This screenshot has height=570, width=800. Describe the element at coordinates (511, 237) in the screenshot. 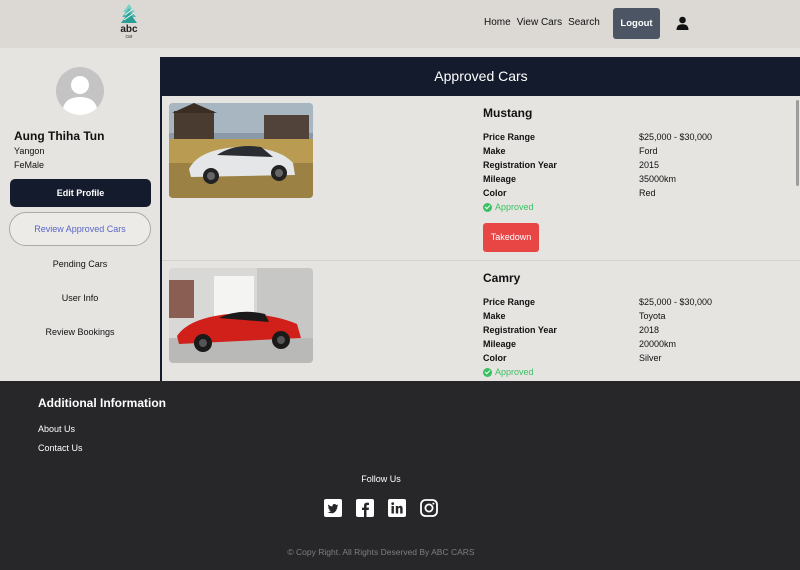

I see `takedown-button: Takedown` at that location.